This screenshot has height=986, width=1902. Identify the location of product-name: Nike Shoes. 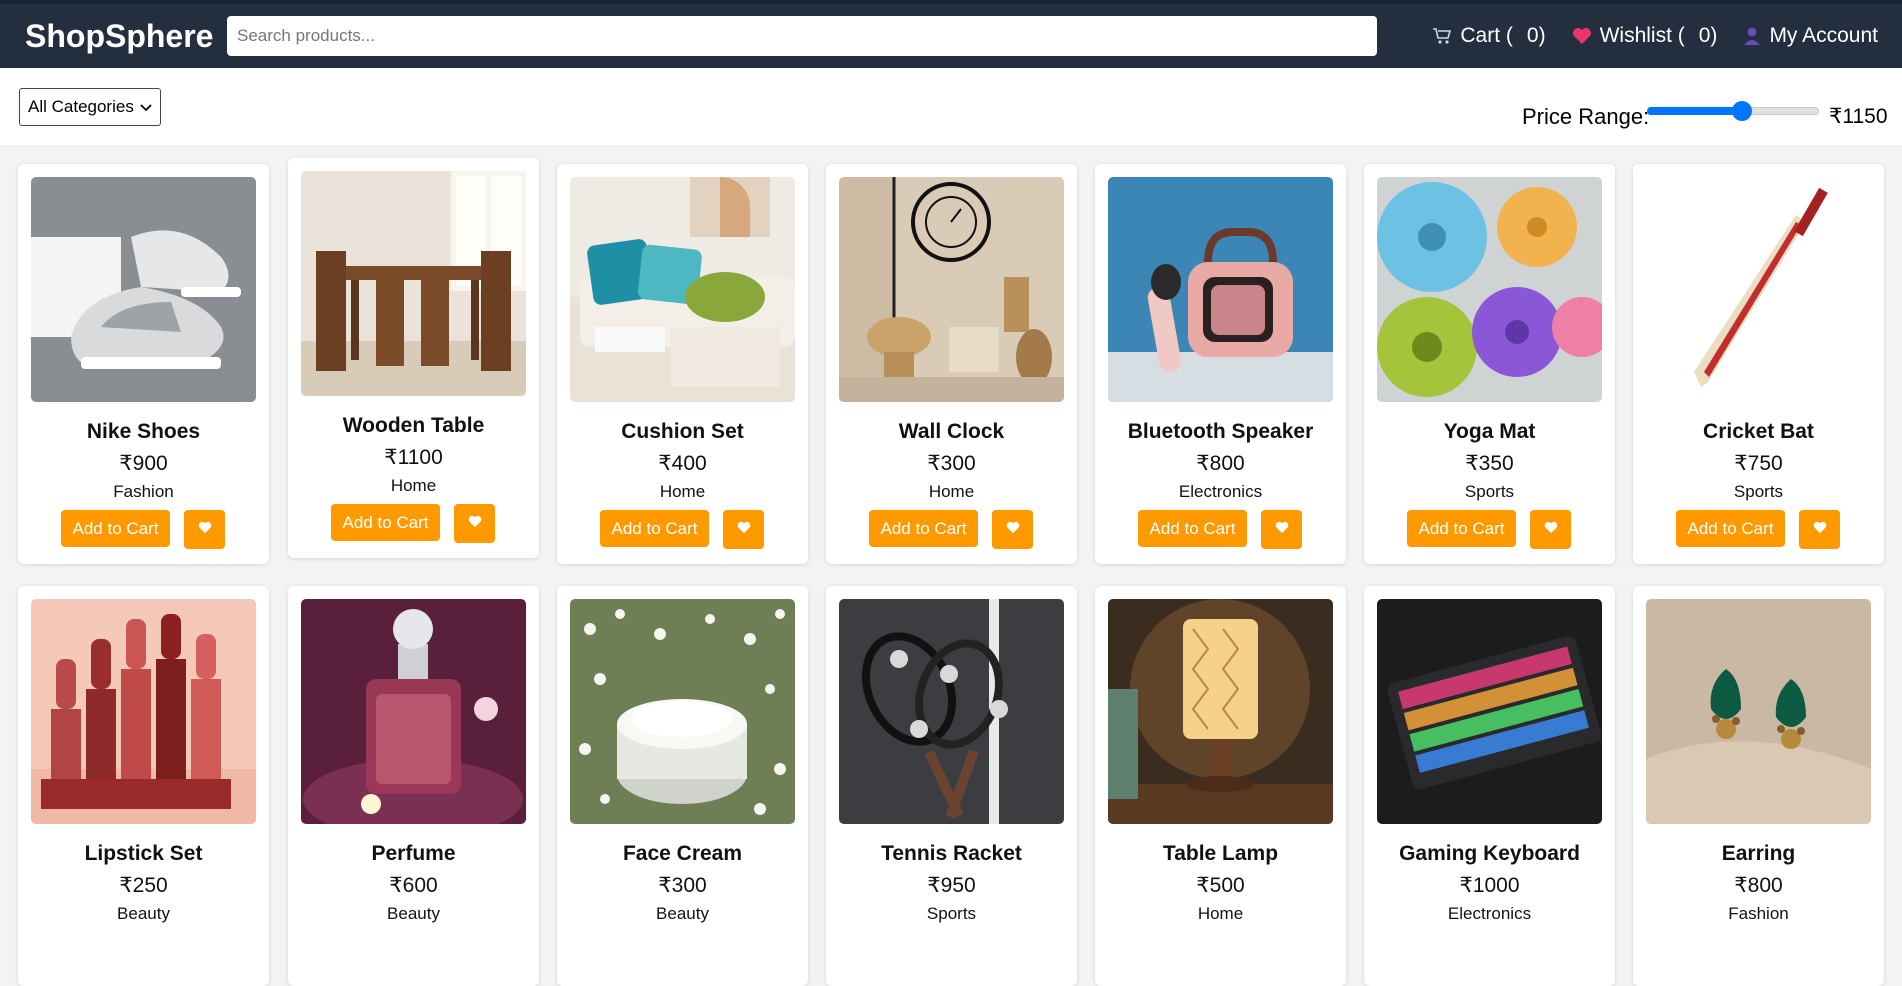
(143, 431).